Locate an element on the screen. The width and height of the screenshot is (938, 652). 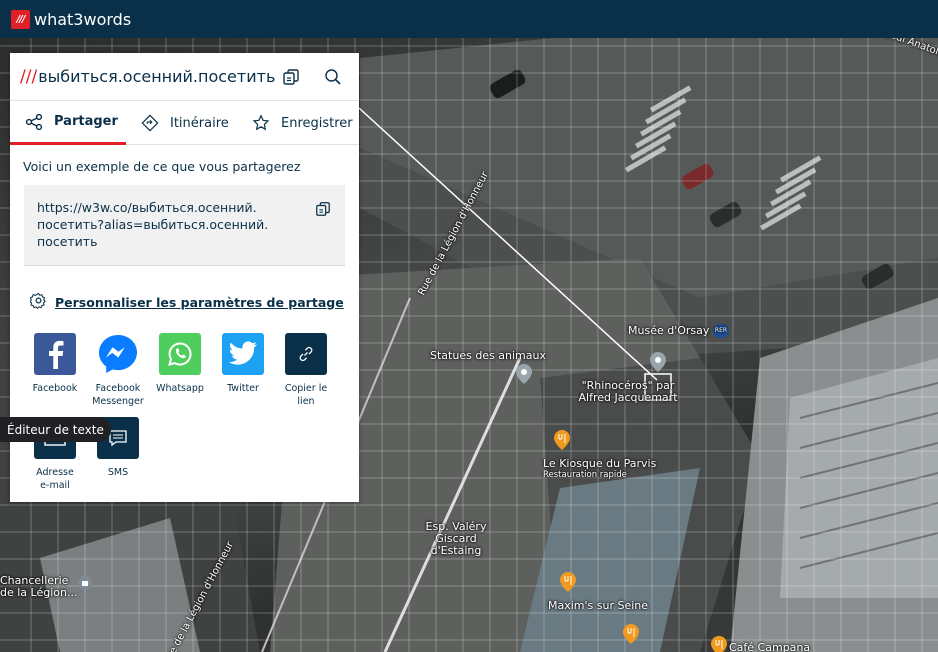
top-bar: /// what3words is located at coordinates (469, 19).